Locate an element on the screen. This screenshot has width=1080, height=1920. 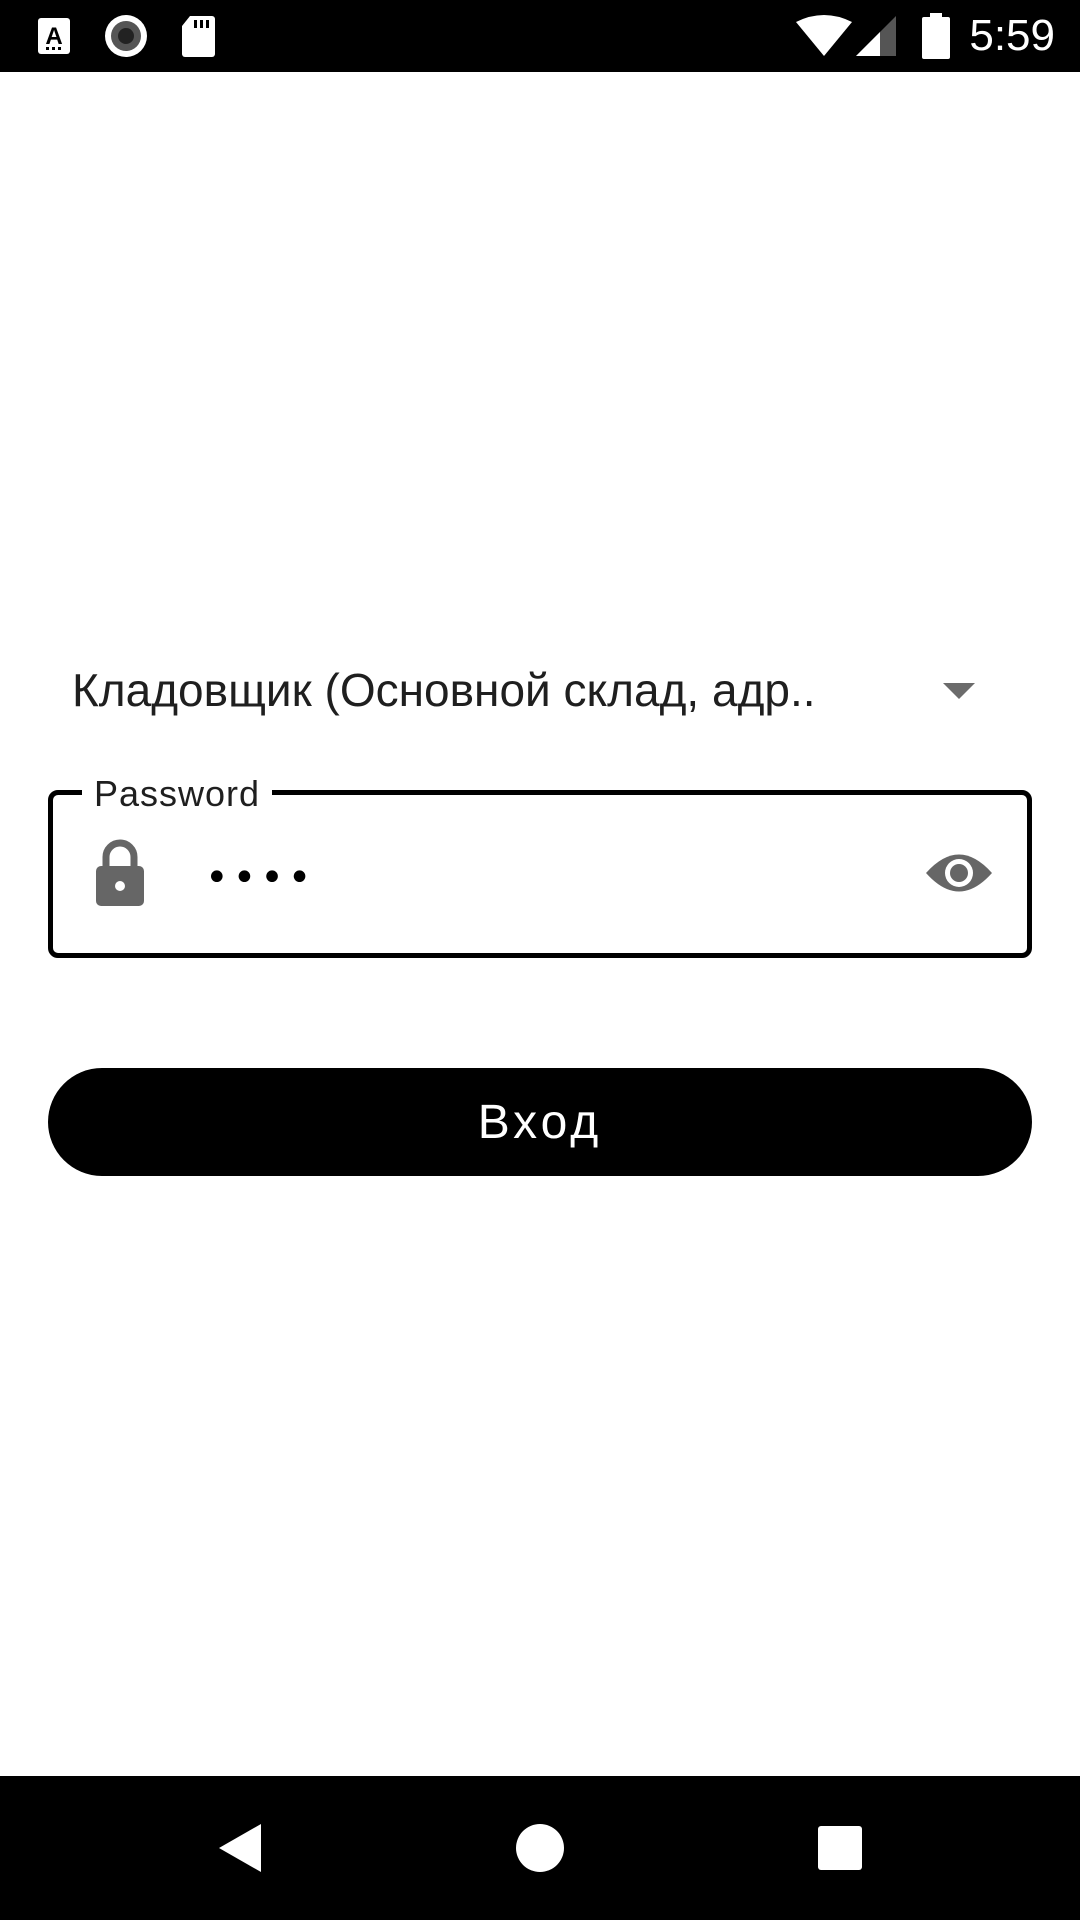
status-bar: A 5:59 is located at coordinates (540, 36).